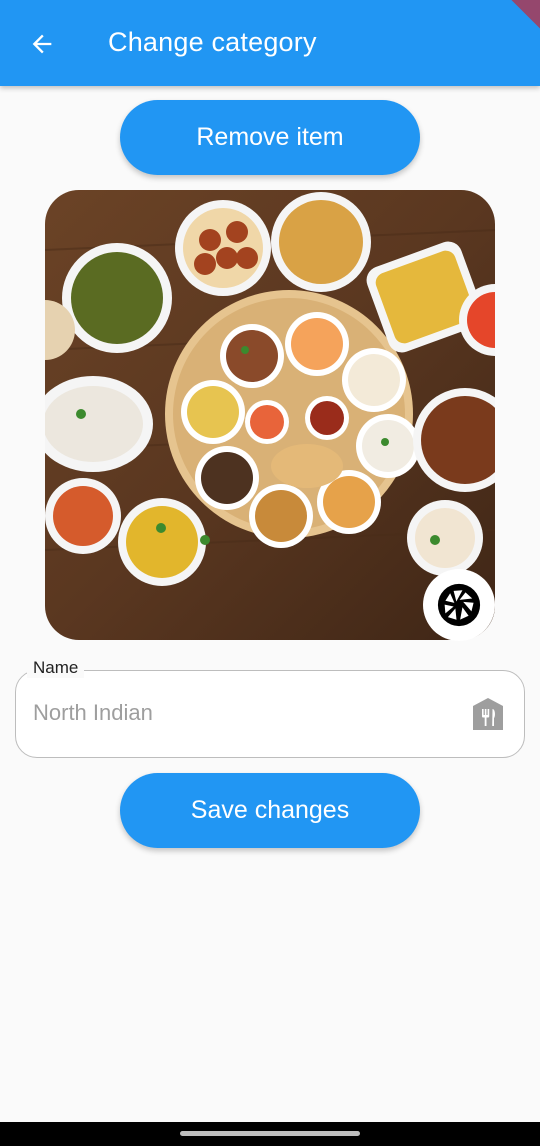 Image resolution: width=540 pixels, height=1146 pixels. What do you see at coordinates (212, 42) in the screenshot?
I see `page-title: Change category` at bounding box center [212, 42].